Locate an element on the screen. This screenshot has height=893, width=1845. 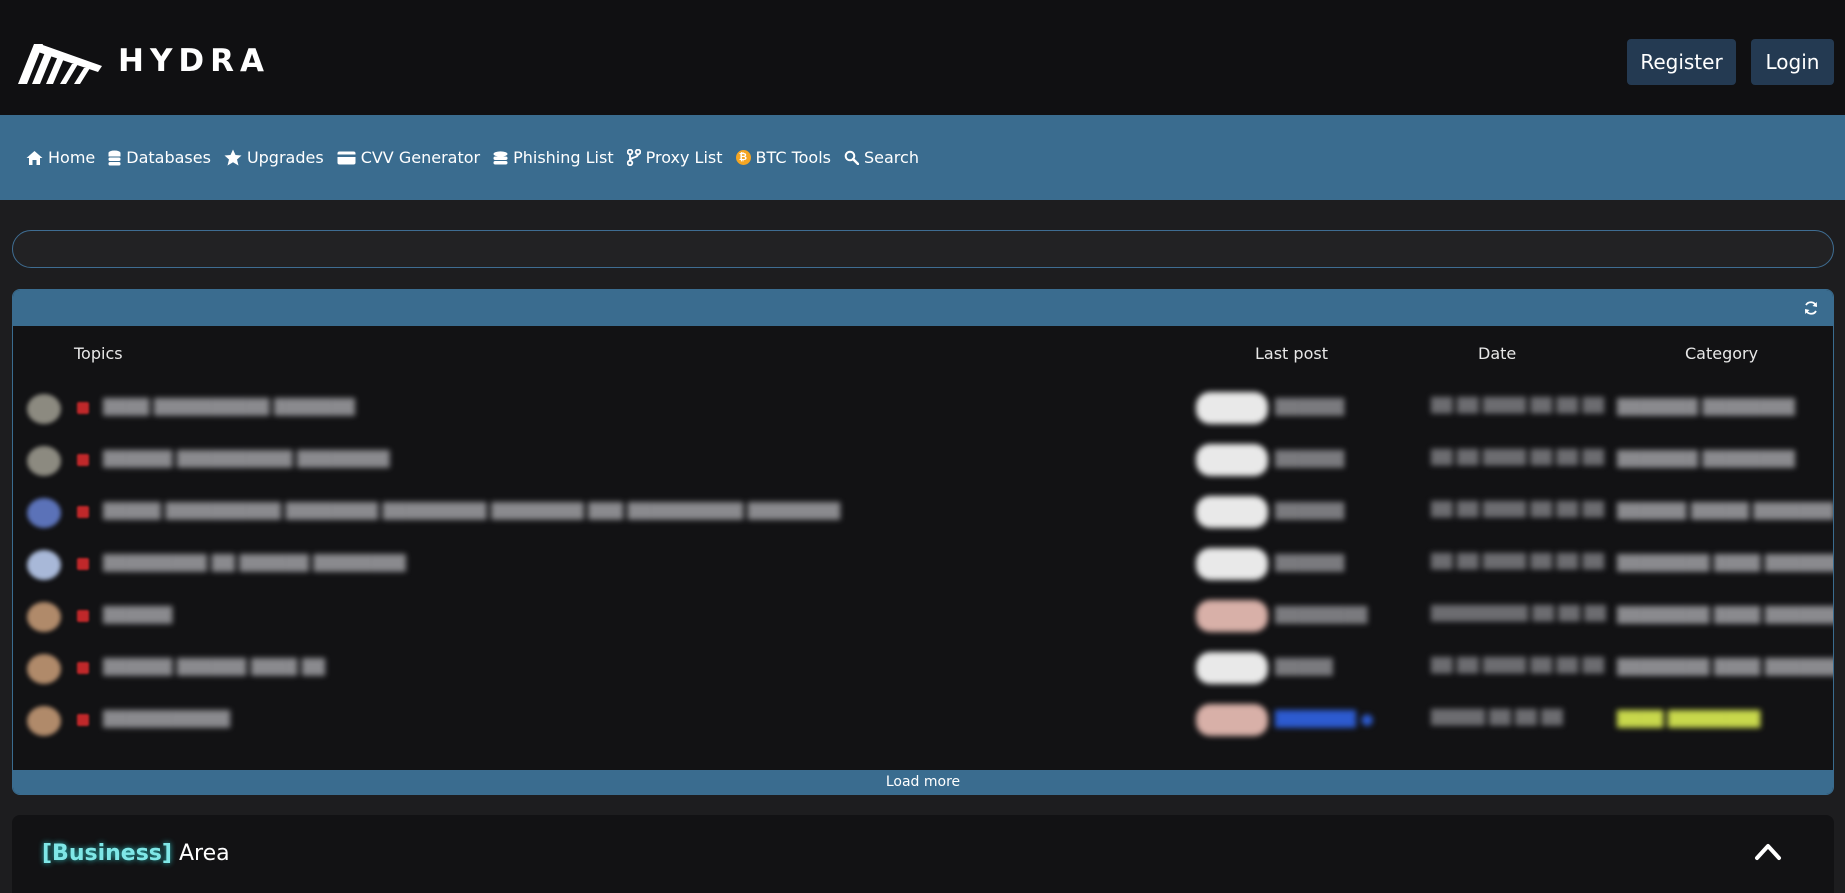
nav-cvv-generator: CVV Generator is located at coordinates (408, 157).